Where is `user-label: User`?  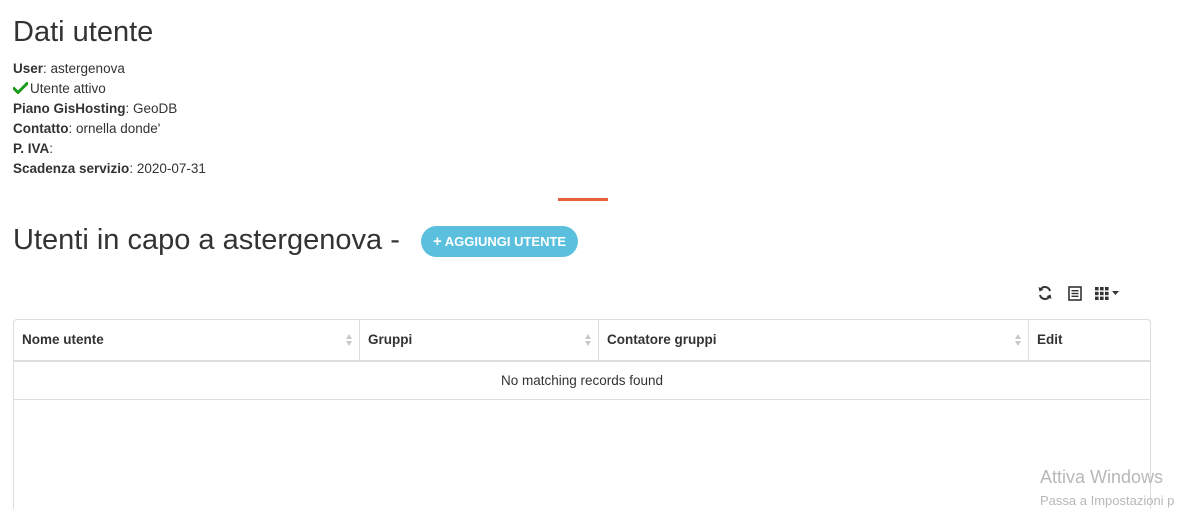
user-label: User is located at coordinates (28, 68).